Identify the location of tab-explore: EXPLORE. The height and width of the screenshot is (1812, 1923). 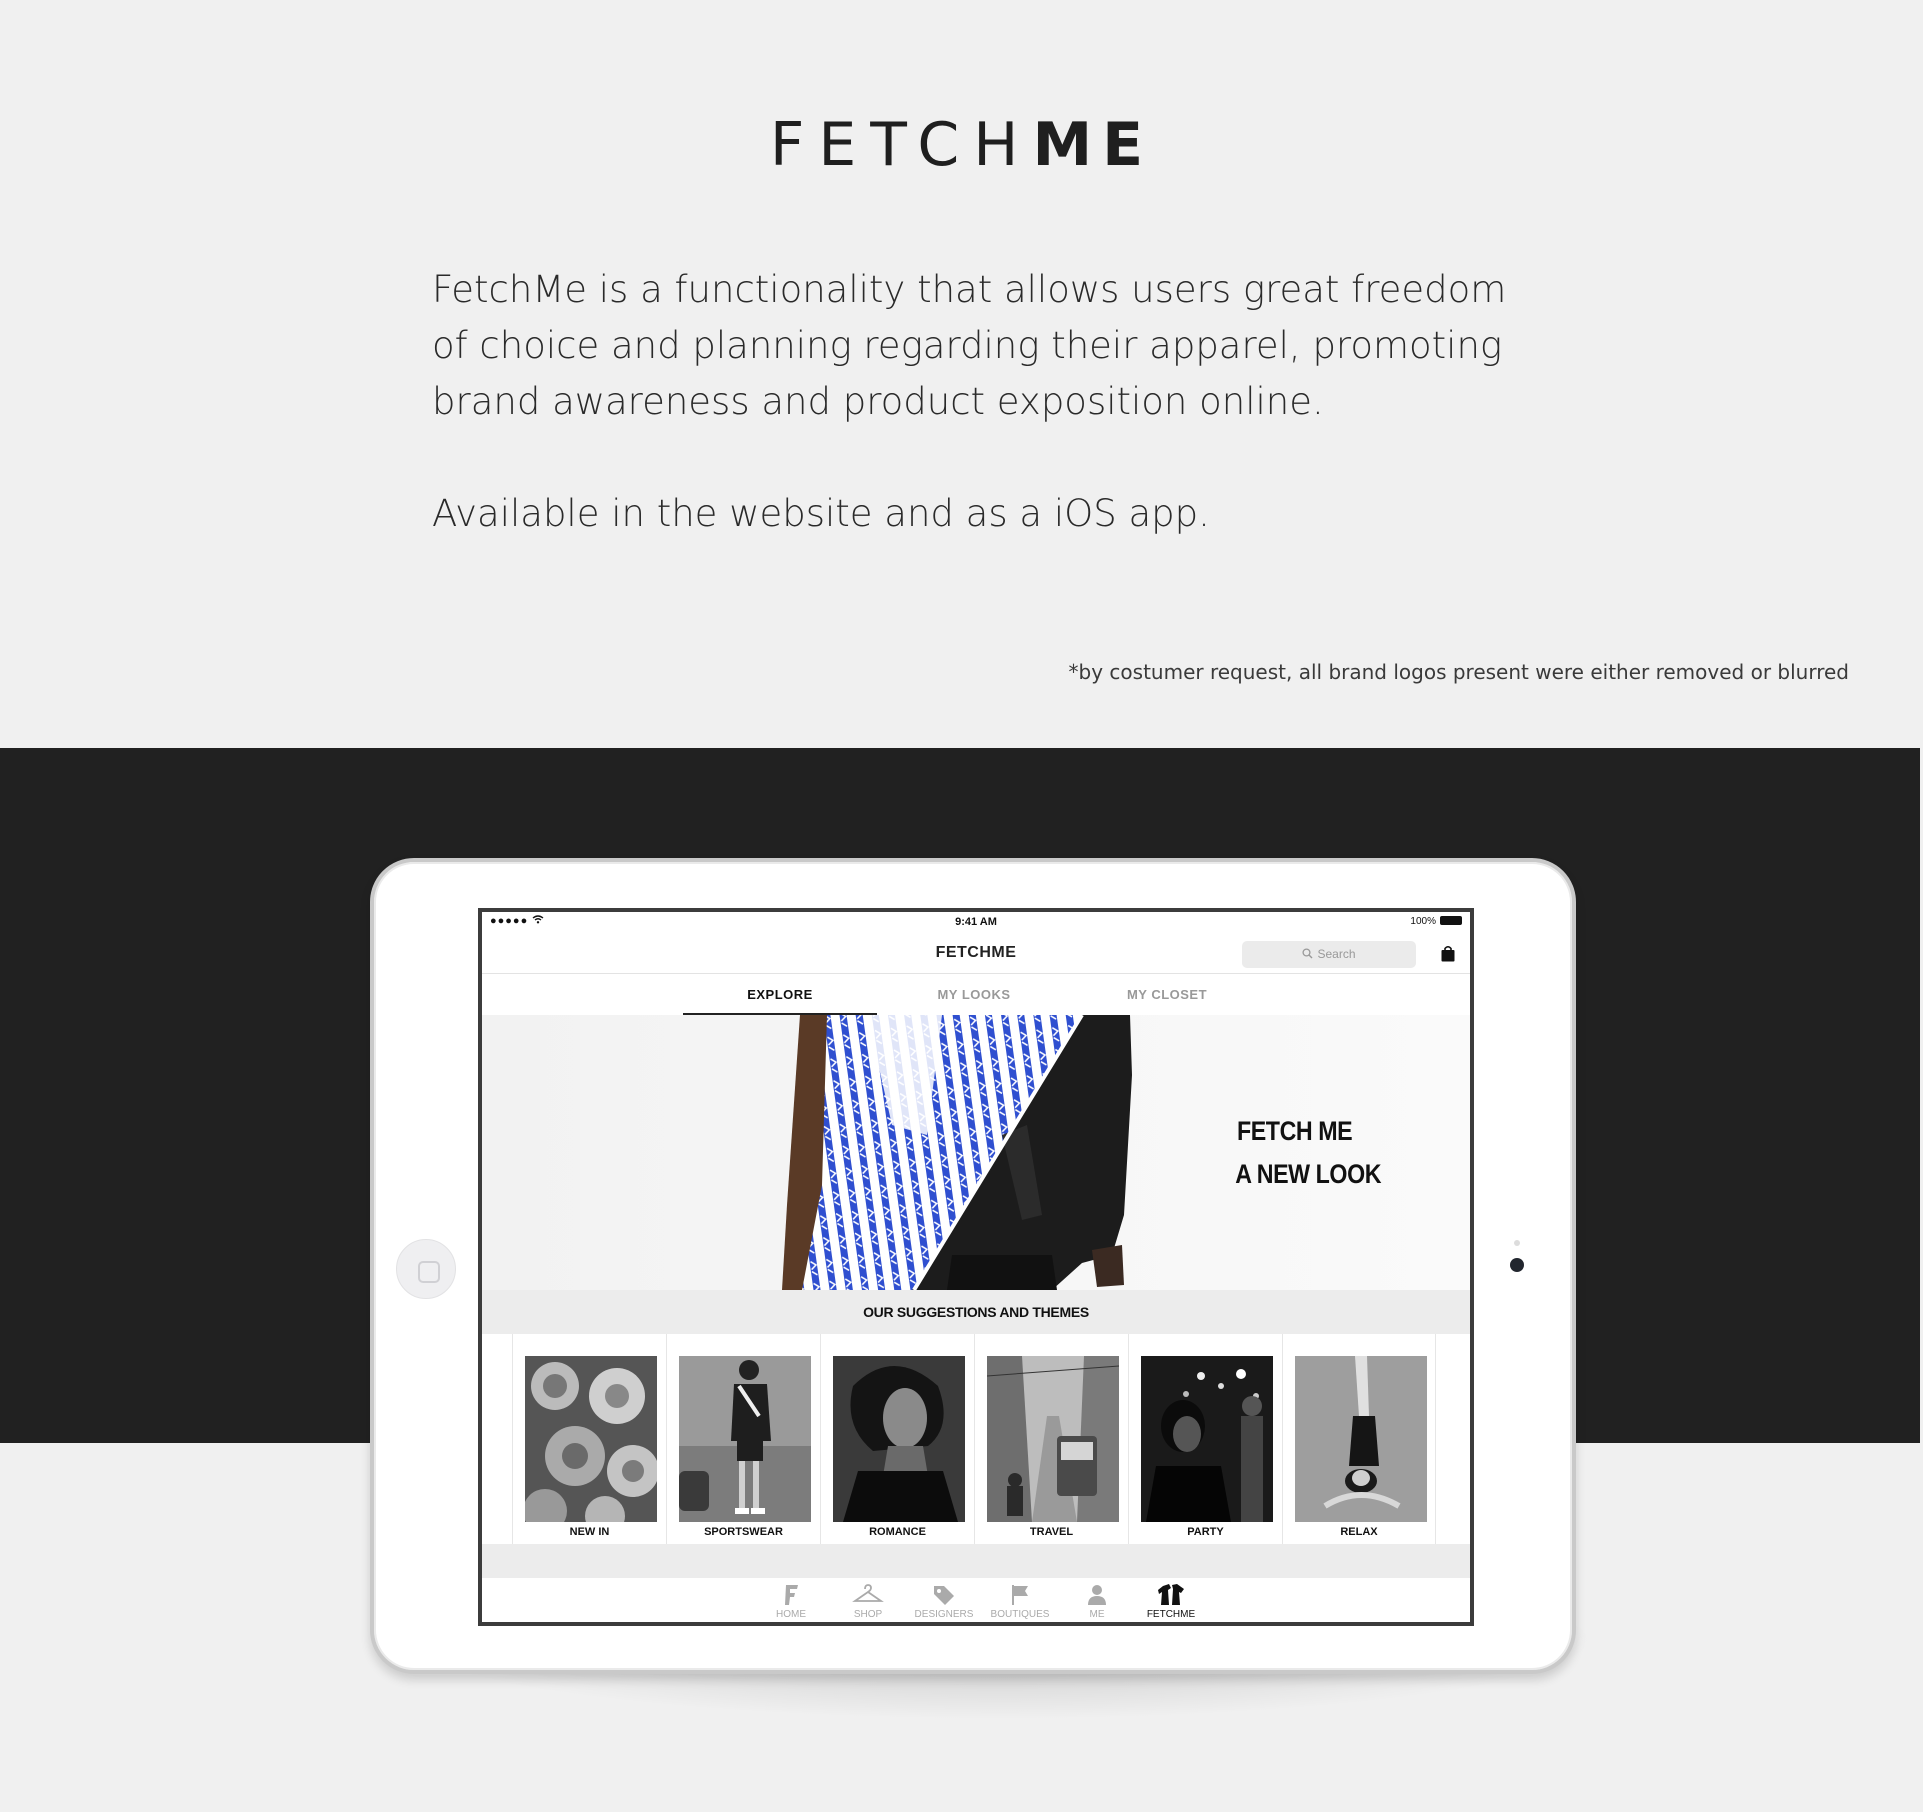
(780, 994).